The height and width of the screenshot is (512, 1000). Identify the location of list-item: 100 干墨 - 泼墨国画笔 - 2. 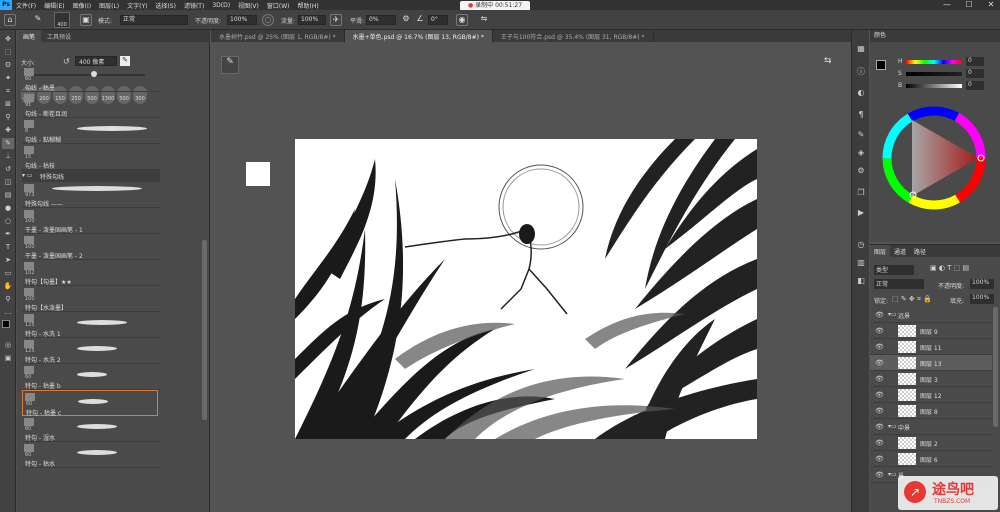
(91, 247).